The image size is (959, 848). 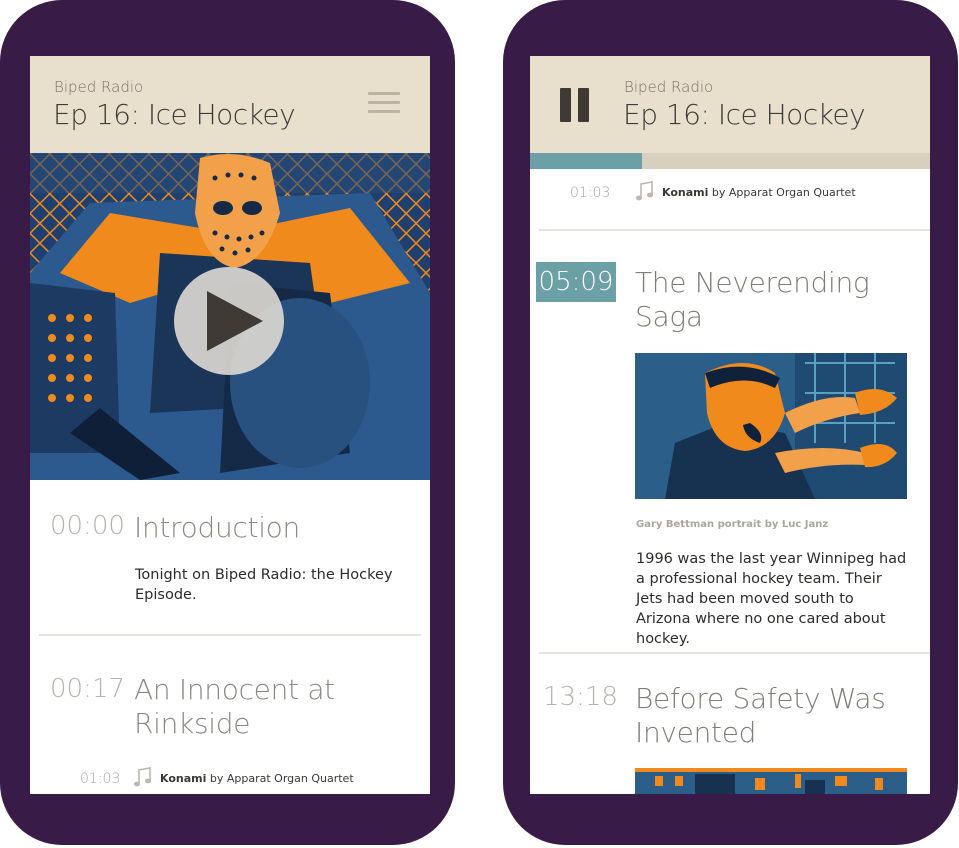 What do you see at coordinates (575, 105) in the screenshot?
I see `pause-icon` at bounding box center [575, 105].